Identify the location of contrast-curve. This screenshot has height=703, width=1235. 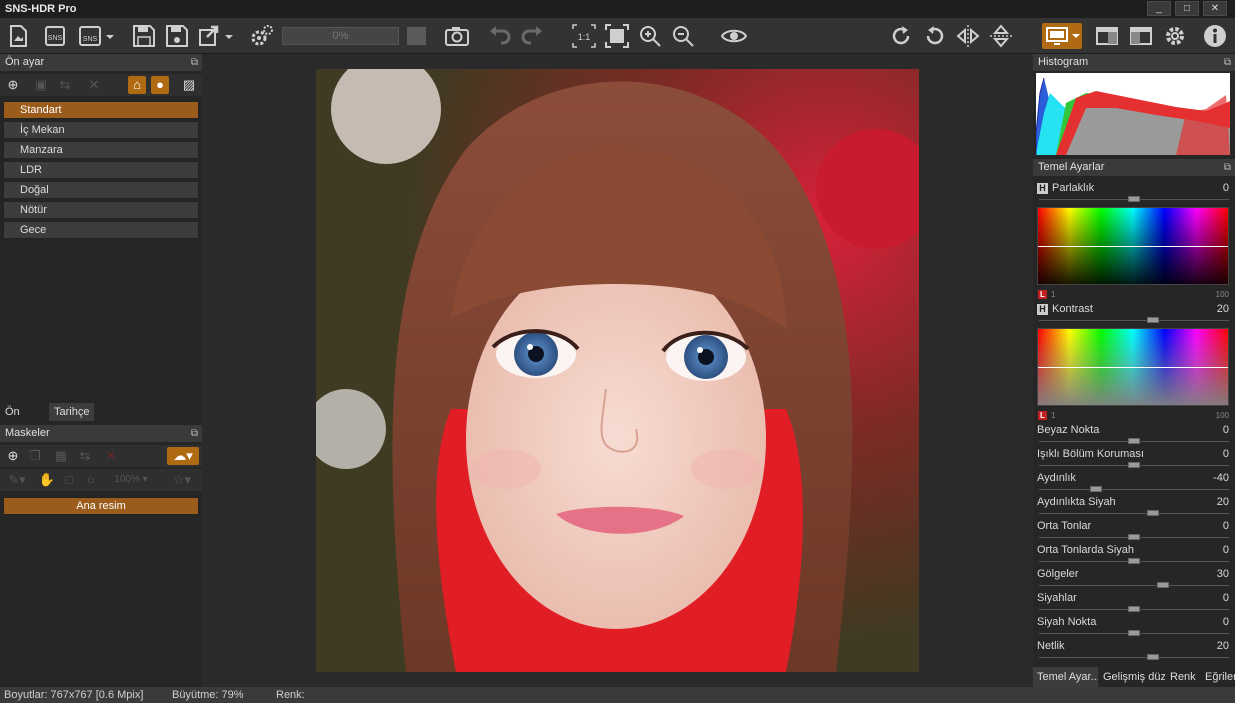
(1133, 367).